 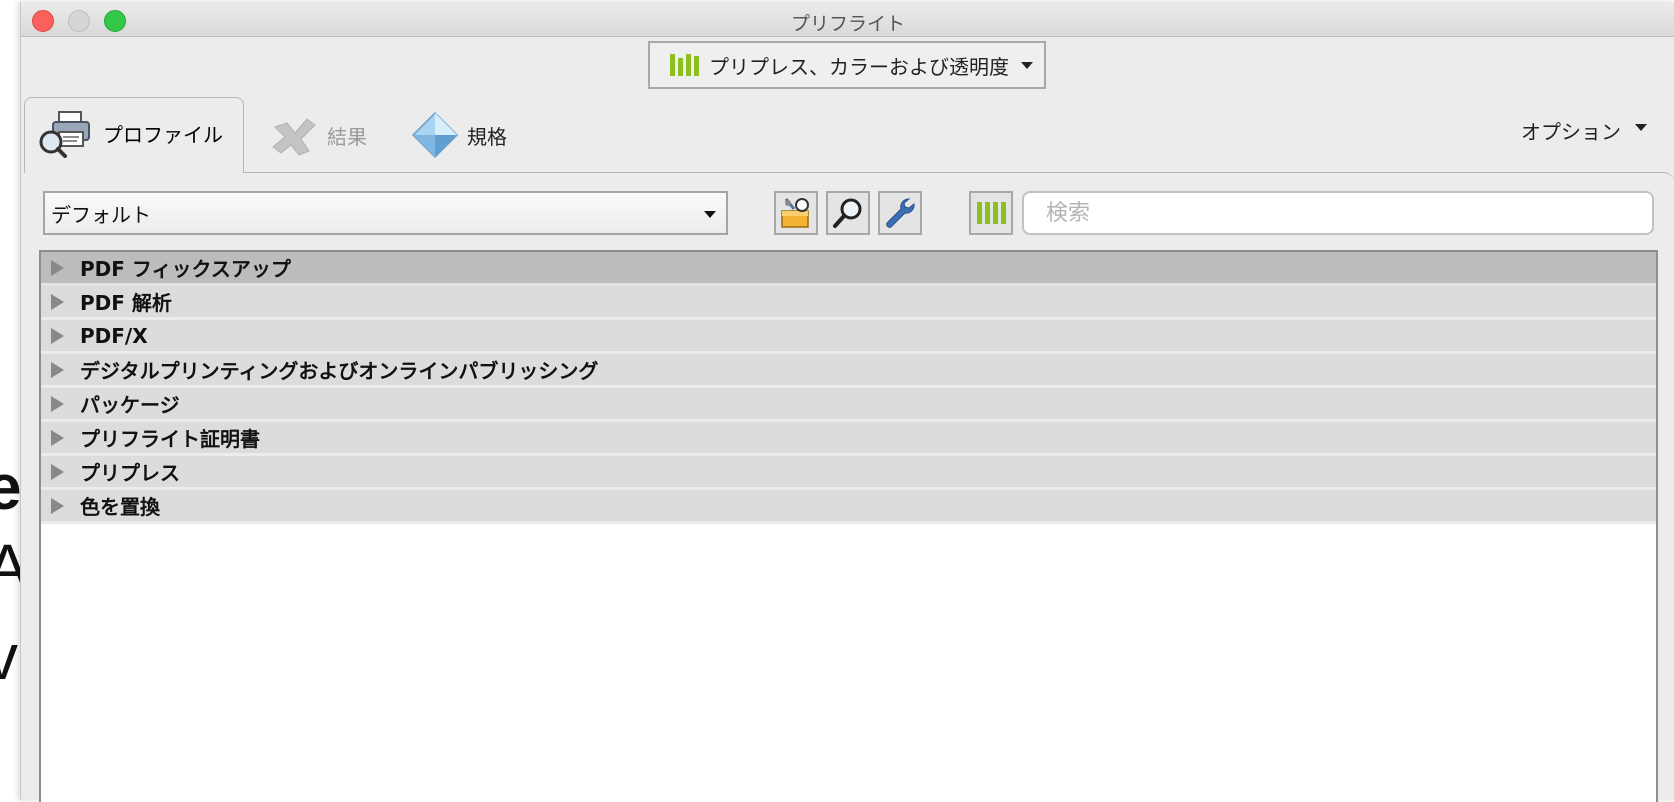 What do you see at coordinates (101, 214) in the screenshot?
I see `profile-group-value: デフォルト` at bounding box center [101, 214].